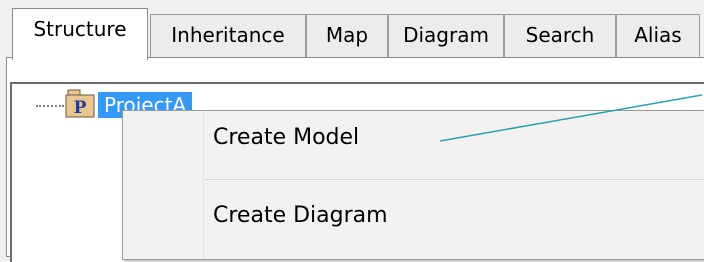  I want to click on project-package-icon: P, so click(80, 104).